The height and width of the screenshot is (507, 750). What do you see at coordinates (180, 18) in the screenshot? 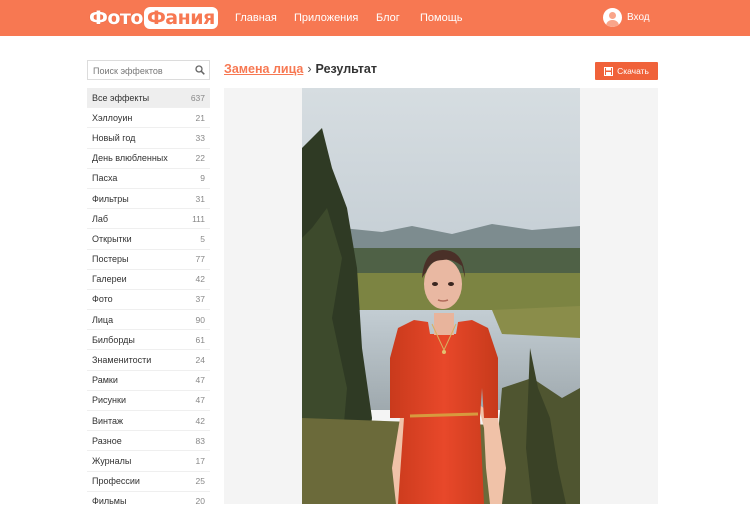
I see `logo-part-2: Фания` at bounding box center [180, 18].